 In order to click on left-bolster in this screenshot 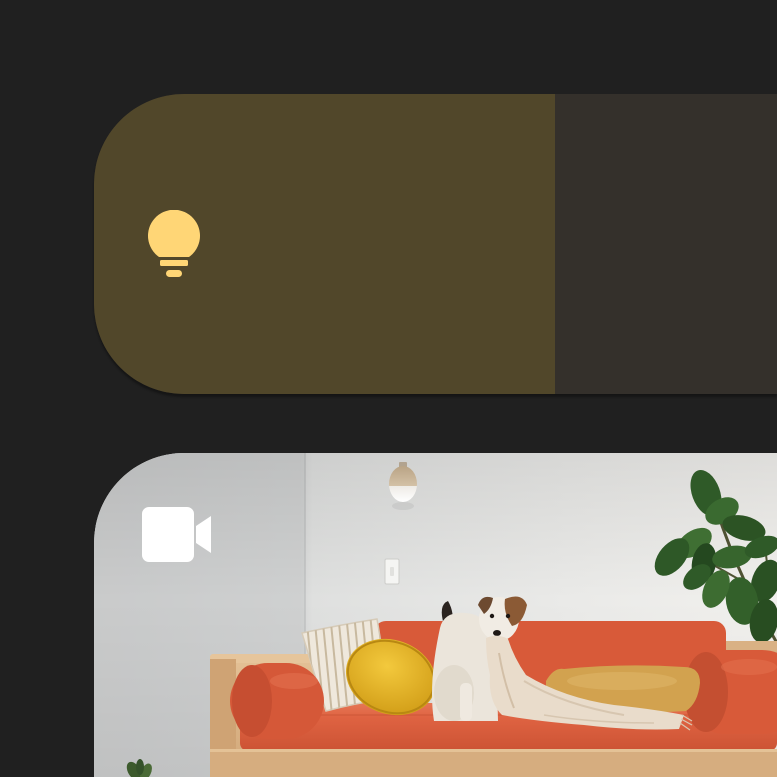, I will do `click(277, 701)`.